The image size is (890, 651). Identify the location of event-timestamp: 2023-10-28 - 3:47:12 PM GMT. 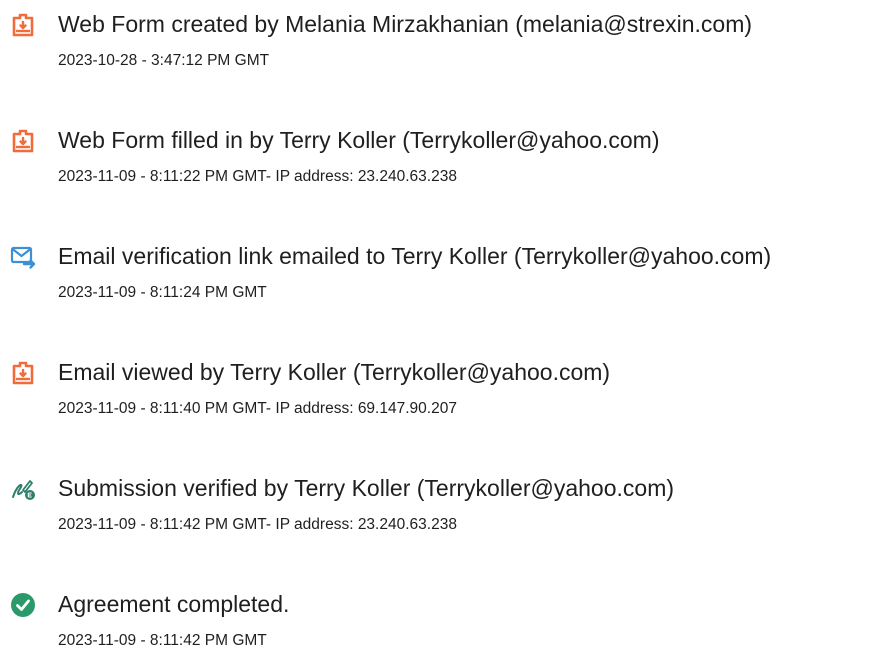
(164, 60).